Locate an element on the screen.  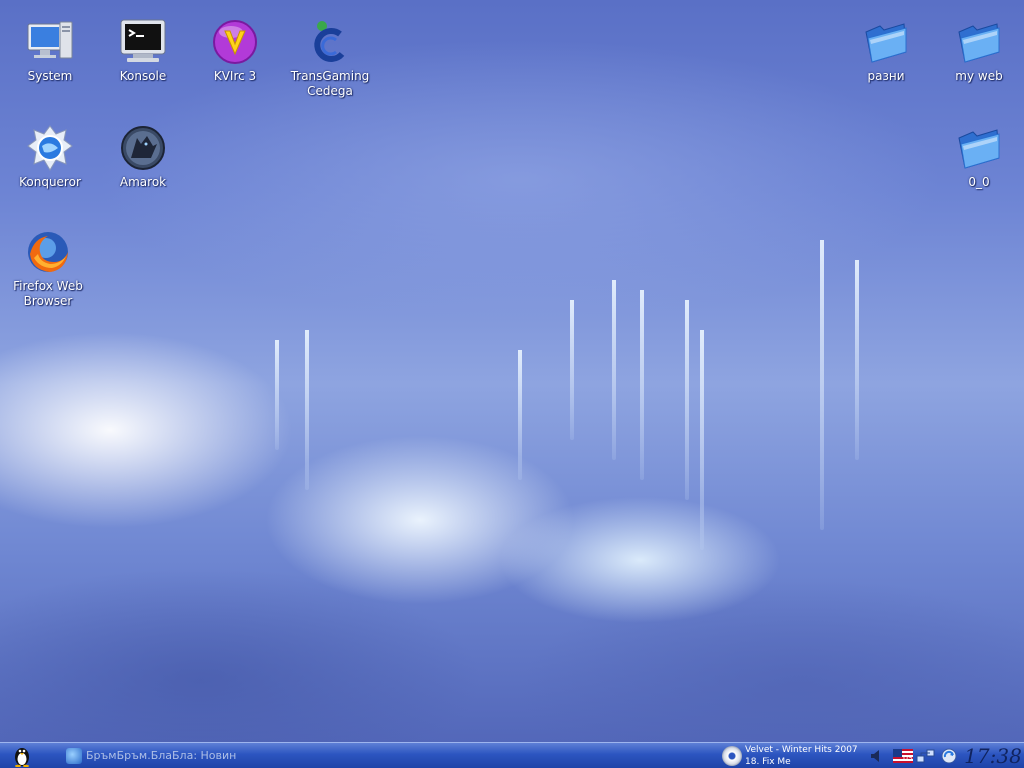
desktop-icon-system: System is located at coordinates (50, 51).